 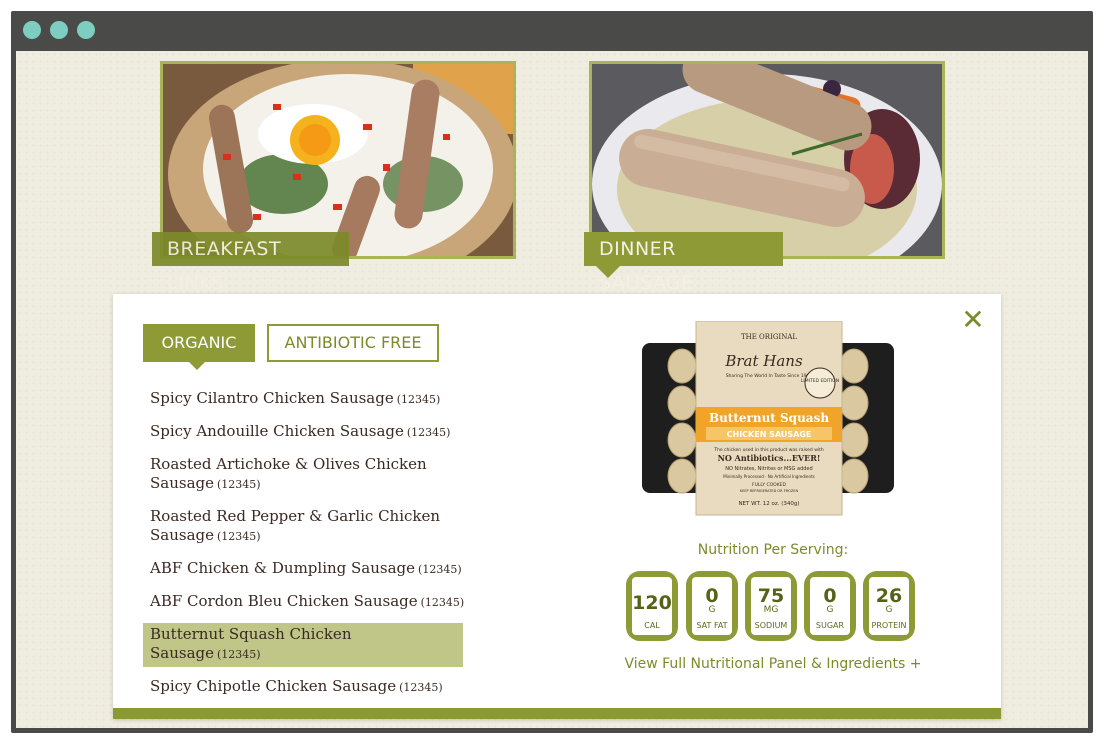 What do you see at coordinates (608, 272) in the screenshot?
I see `selected-category-pointer` at bounding box center [608, 272].